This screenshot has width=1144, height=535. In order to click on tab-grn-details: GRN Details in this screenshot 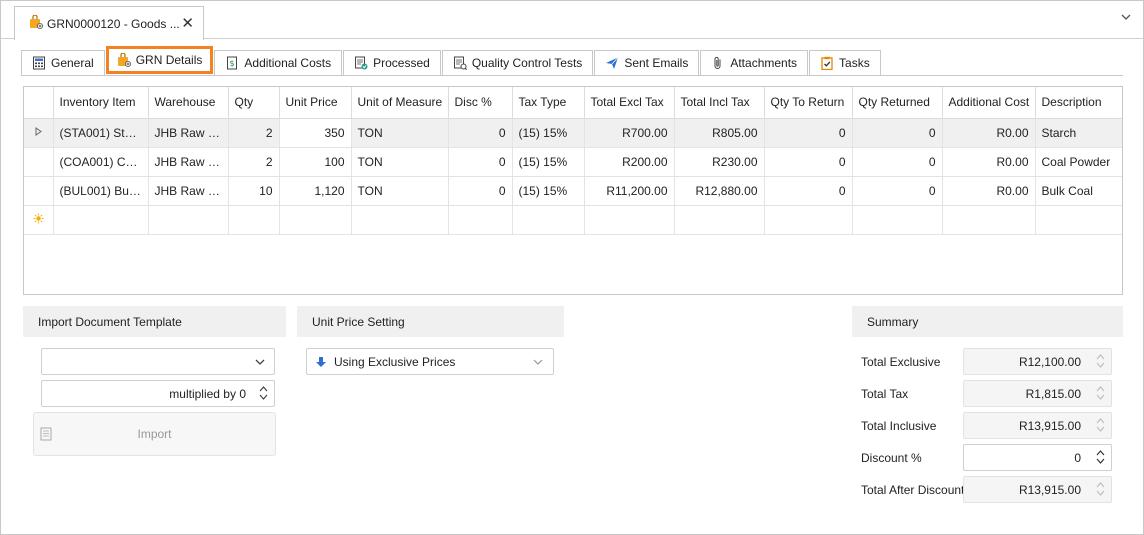, I will do `click(159, 60)`.